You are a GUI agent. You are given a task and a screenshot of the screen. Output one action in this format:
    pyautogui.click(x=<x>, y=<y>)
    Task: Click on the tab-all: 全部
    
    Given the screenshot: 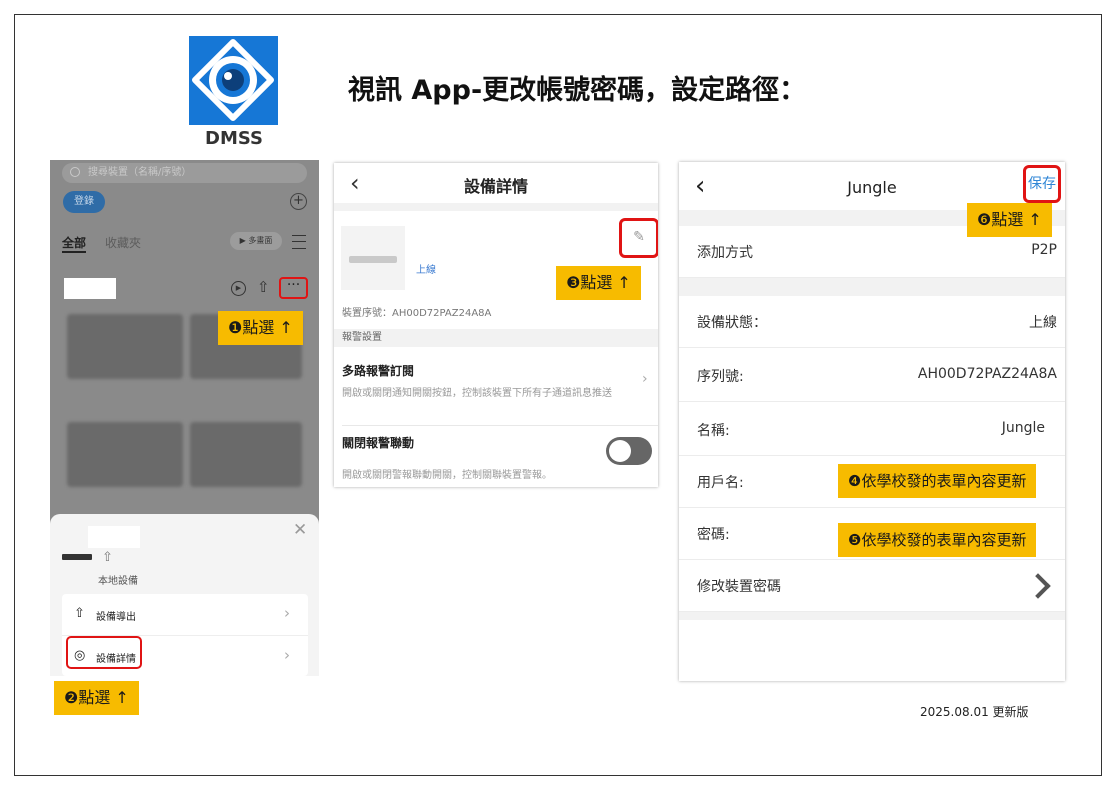 What is the action you would take?
    pyautogui.click(x=74, y=242)
    